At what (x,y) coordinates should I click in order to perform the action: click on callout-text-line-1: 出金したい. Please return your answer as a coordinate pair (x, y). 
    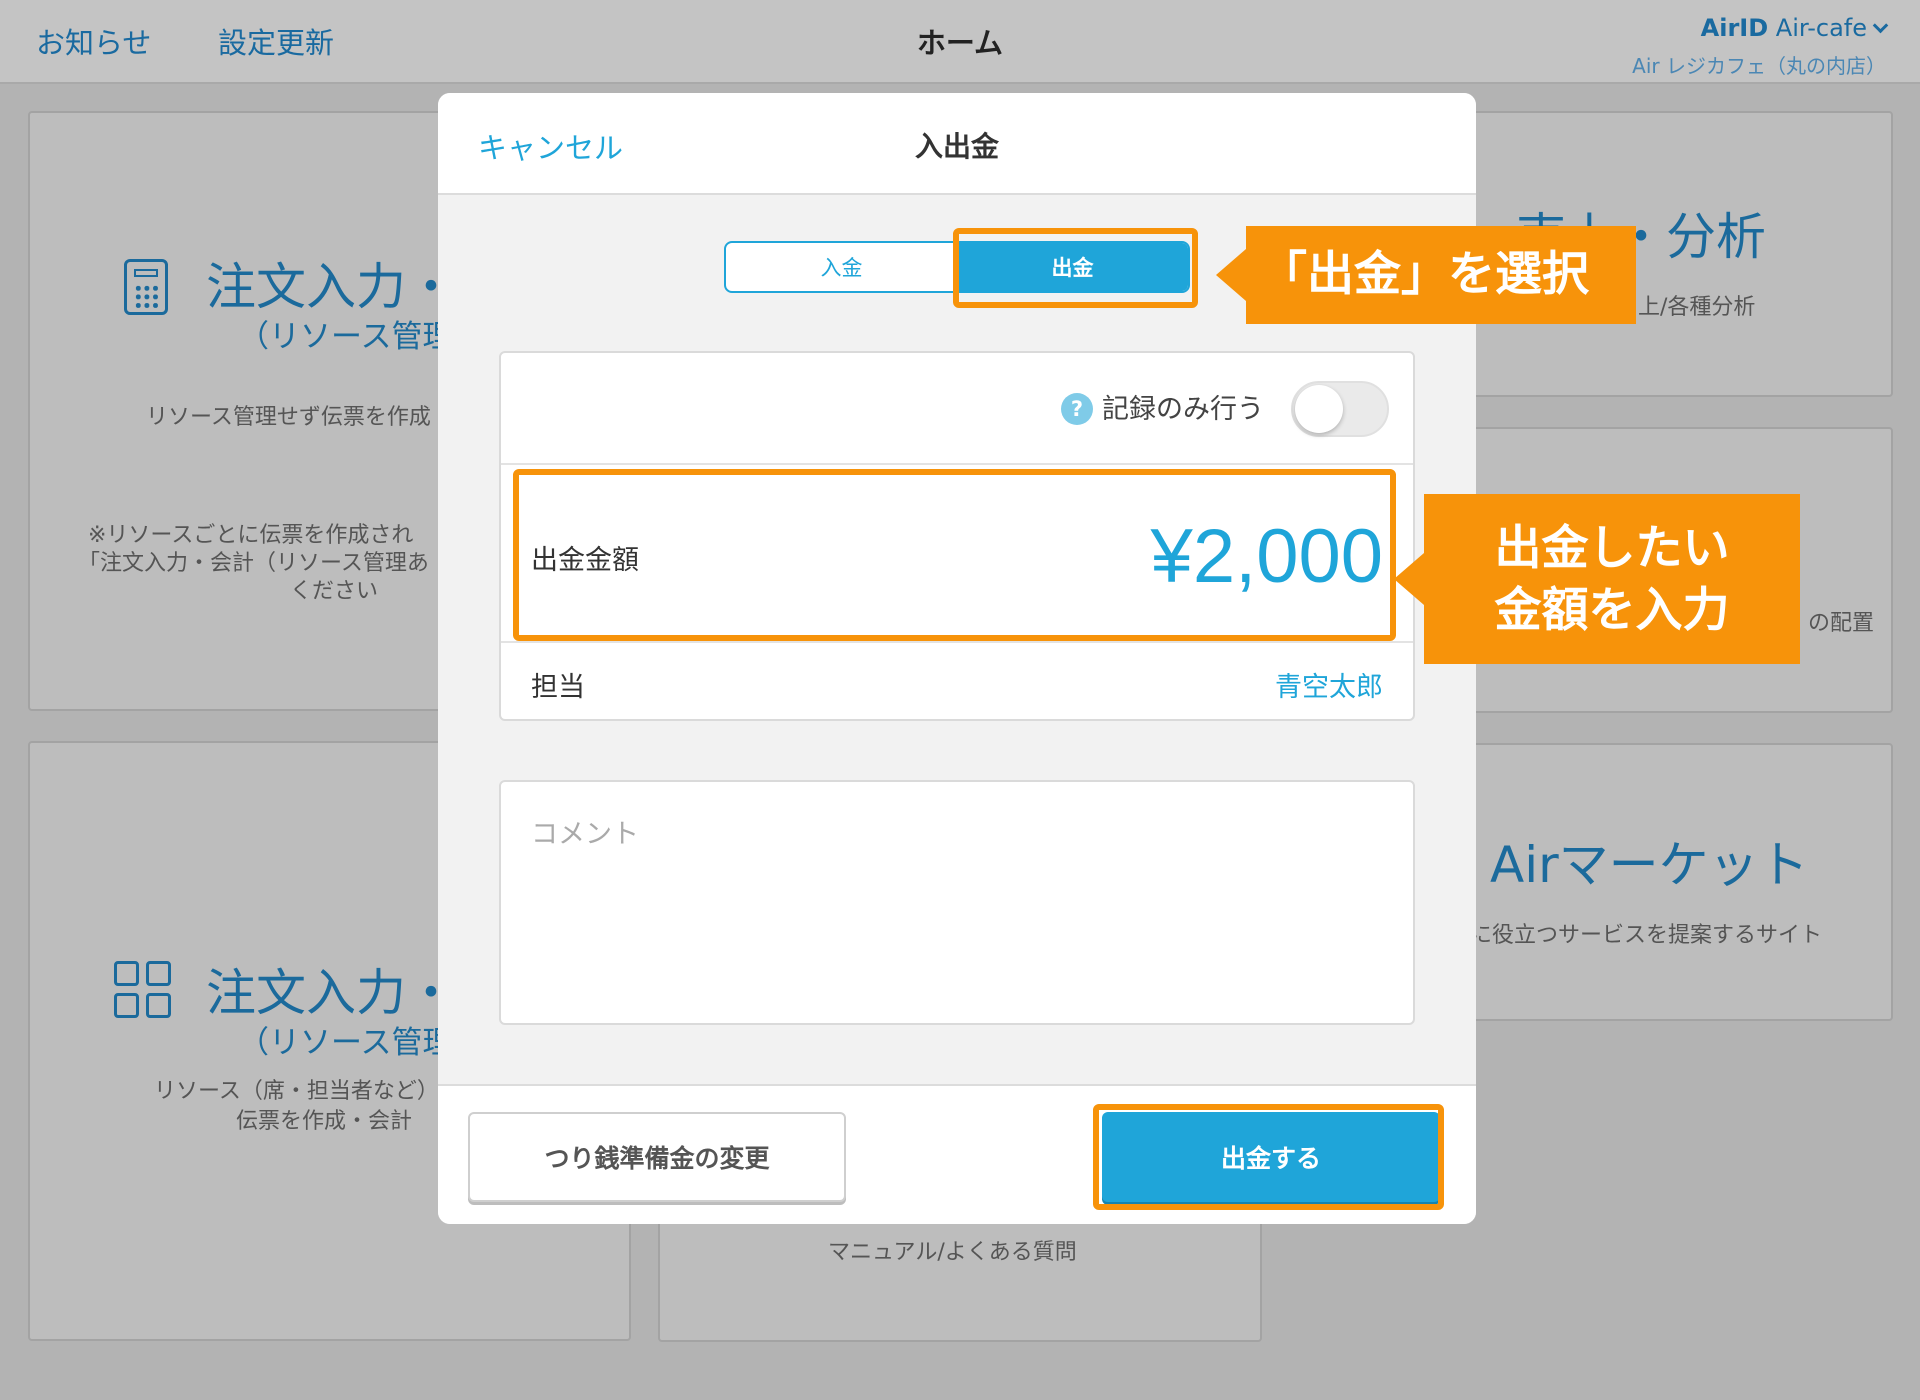
    Looking at the image, I should click on (1612, 548).